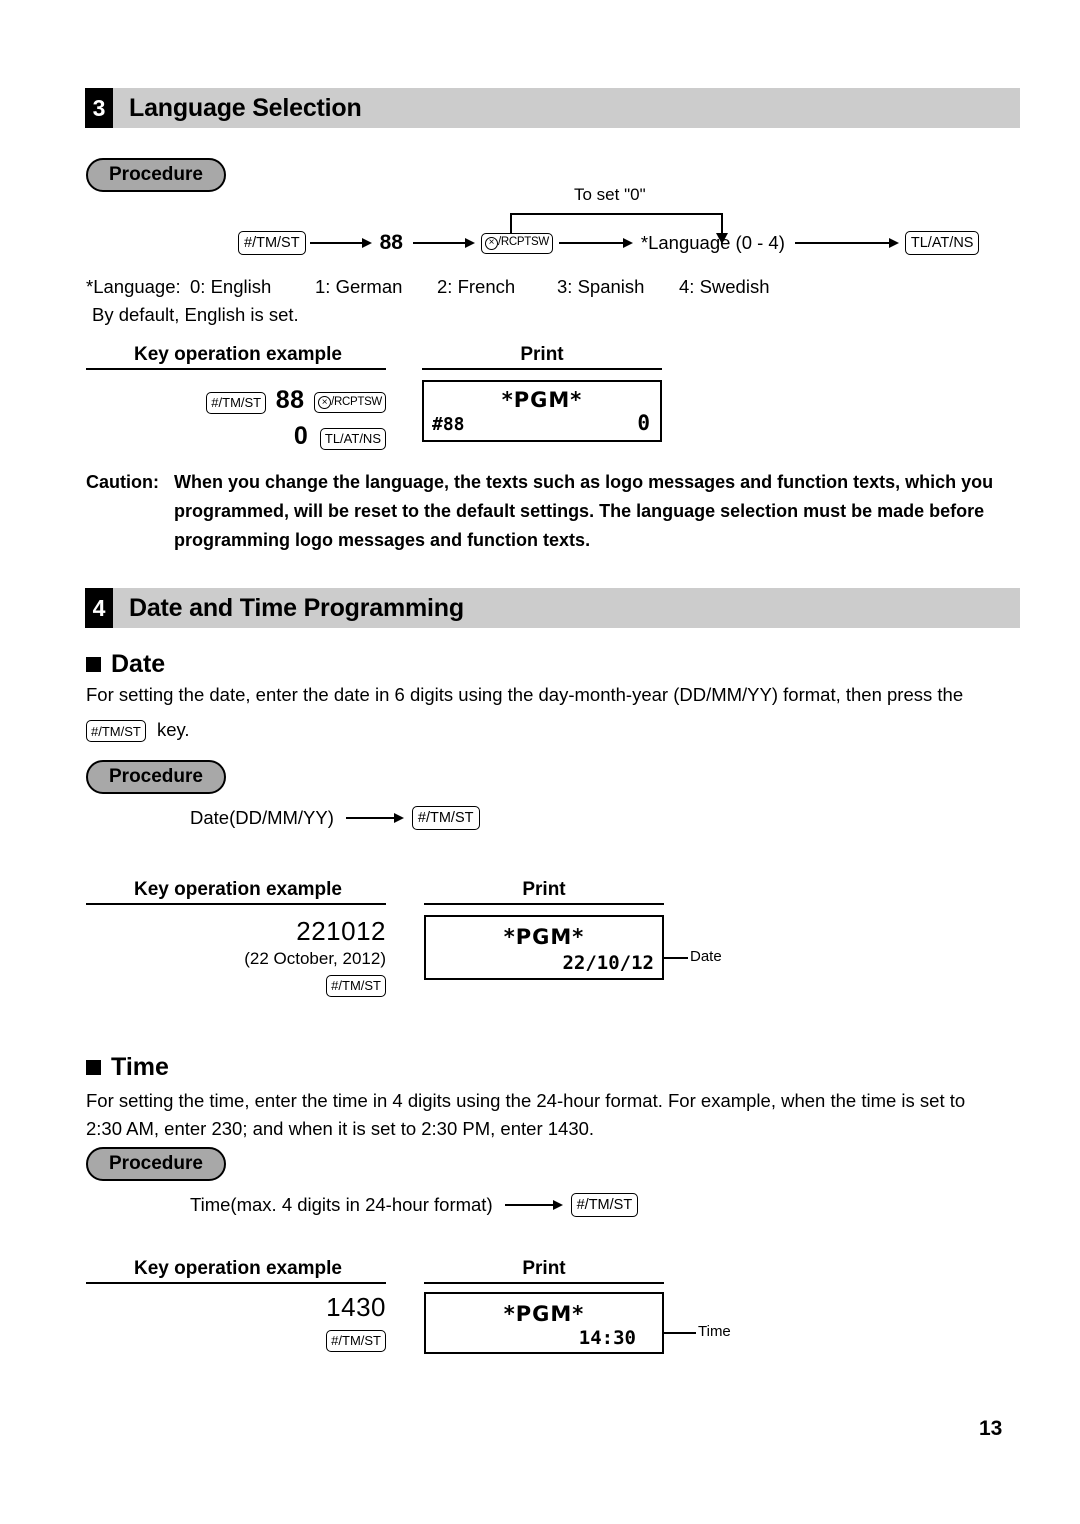 The width and height of the screenshot is (1080, 1524). I want to click on section-header-language: 3 Language Selection, so click(552, 108).